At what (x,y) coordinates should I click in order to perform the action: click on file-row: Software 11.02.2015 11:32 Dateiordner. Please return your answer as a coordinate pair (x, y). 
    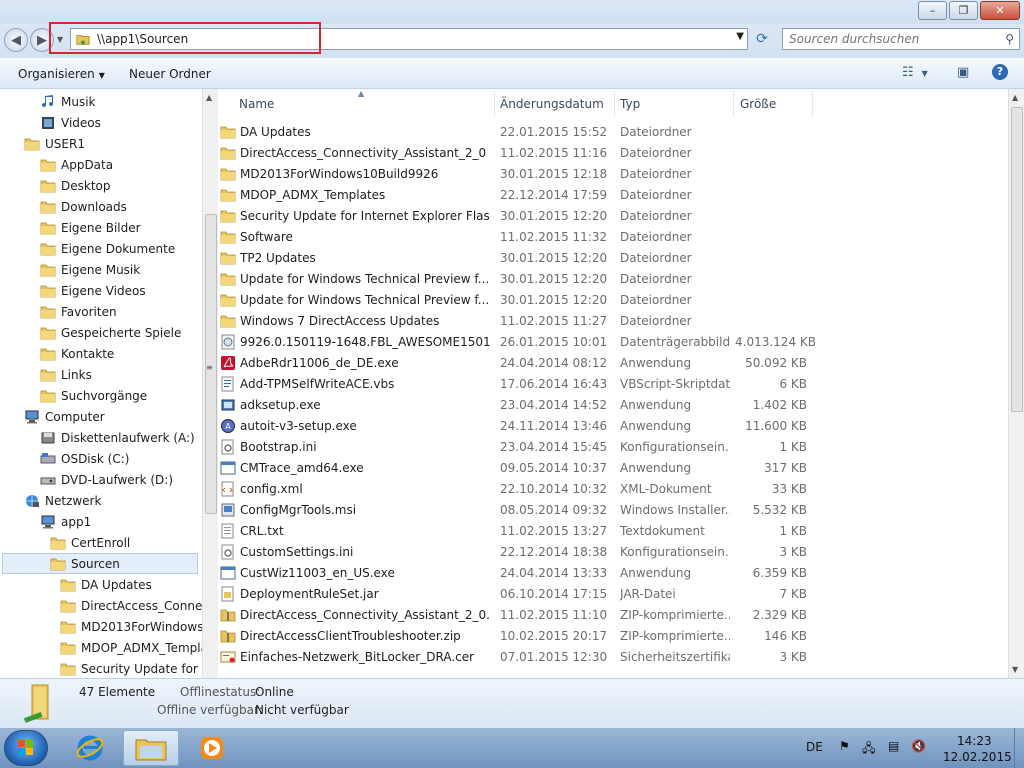
    Looking at the image, I should click on (613, 237).